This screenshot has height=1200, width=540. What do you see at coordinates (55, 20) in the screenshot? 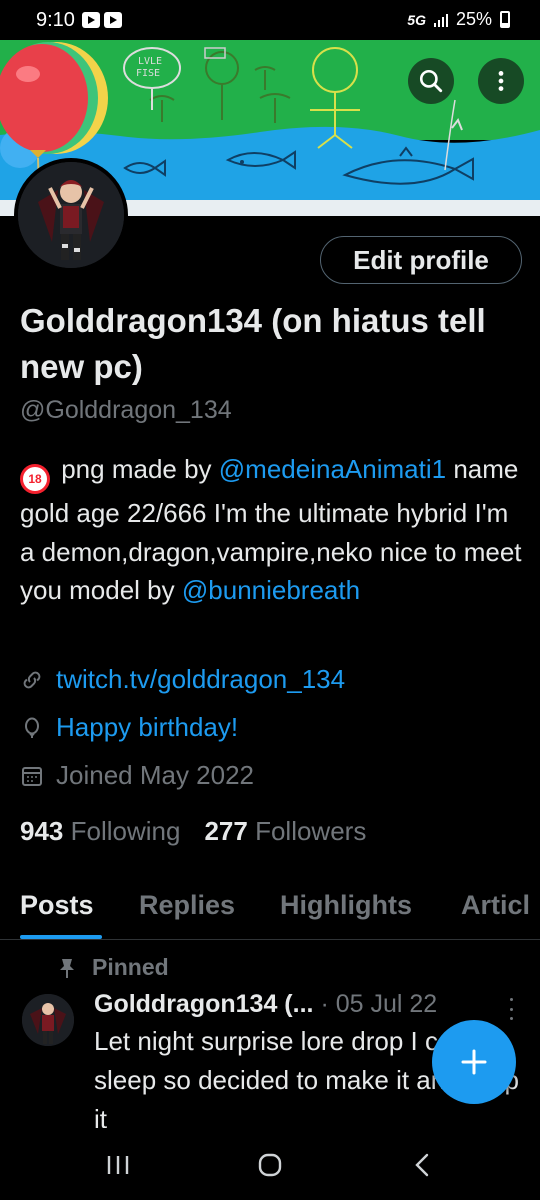
I see `status-time: 9:10` at bounding box center [55, 20].